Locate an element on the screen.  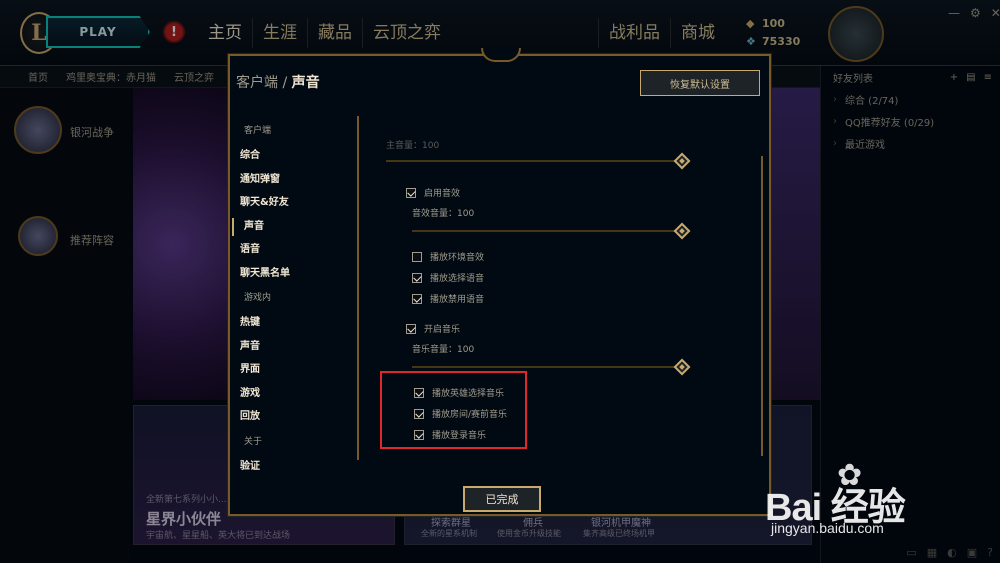
restore-defaults-button: 恢复默认设置 is located at coordinates (700, 83).